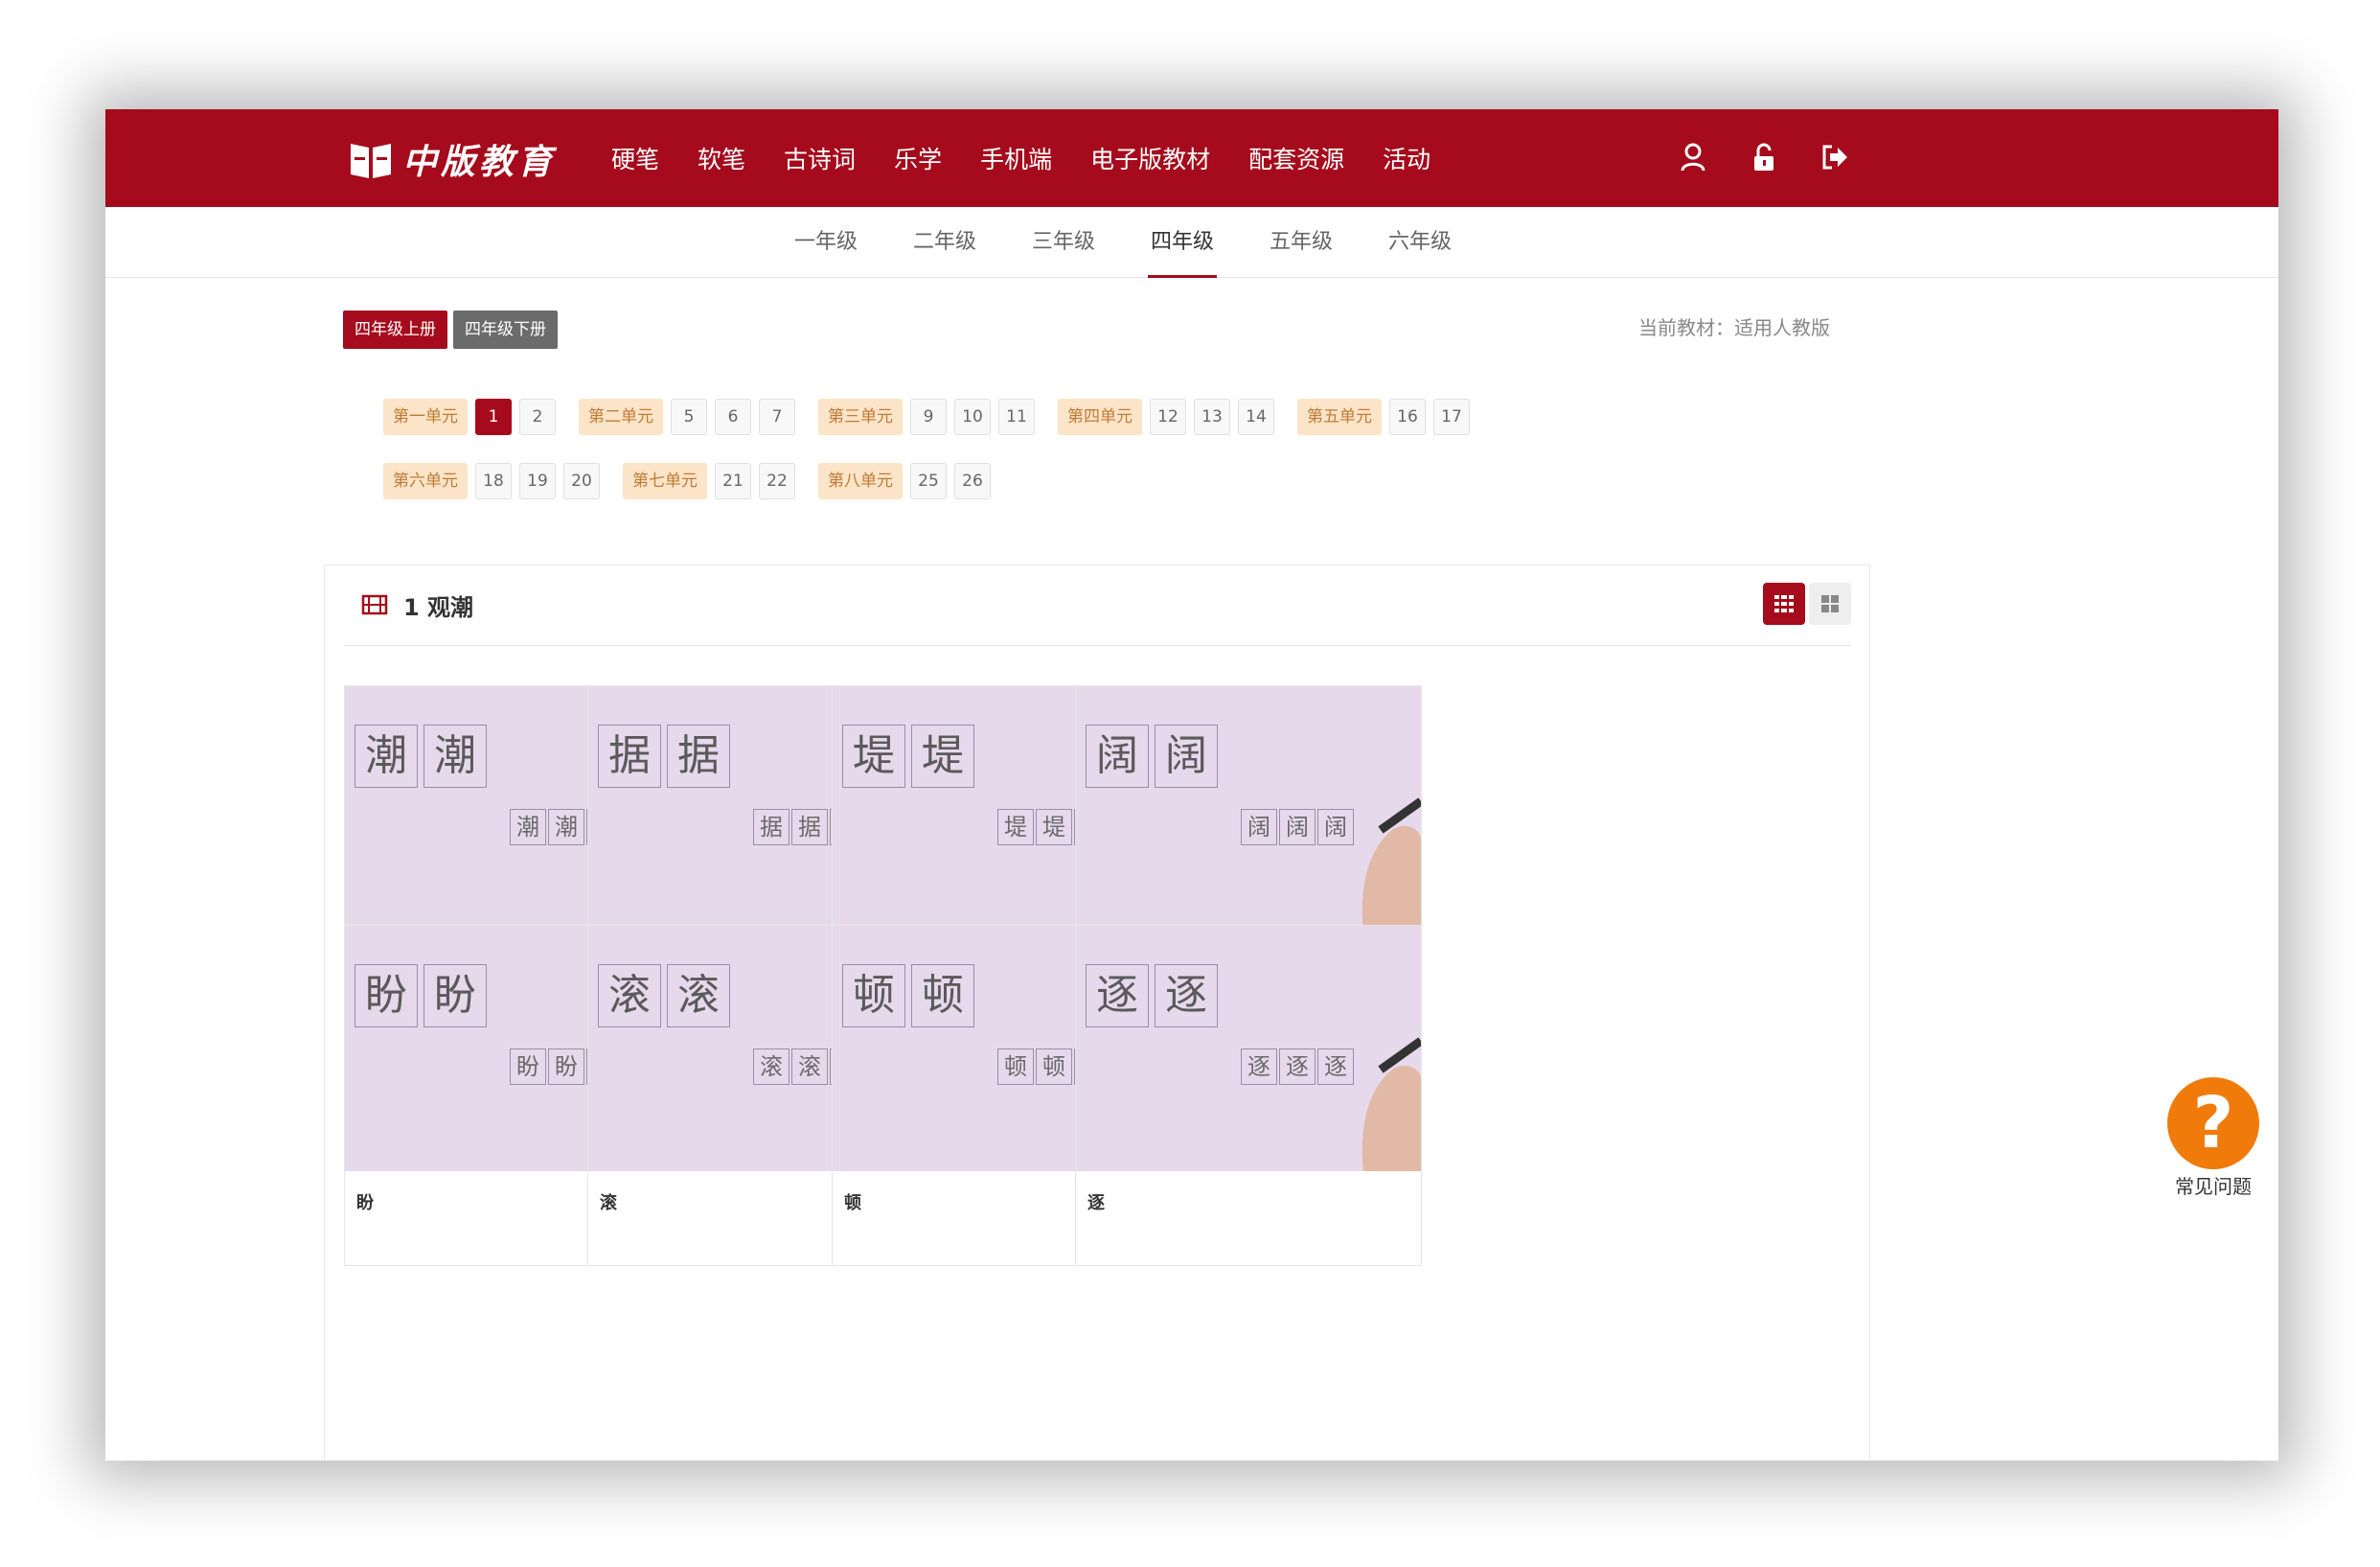  I want to click on nav-item-2: 古诗词, so click(820, 158).